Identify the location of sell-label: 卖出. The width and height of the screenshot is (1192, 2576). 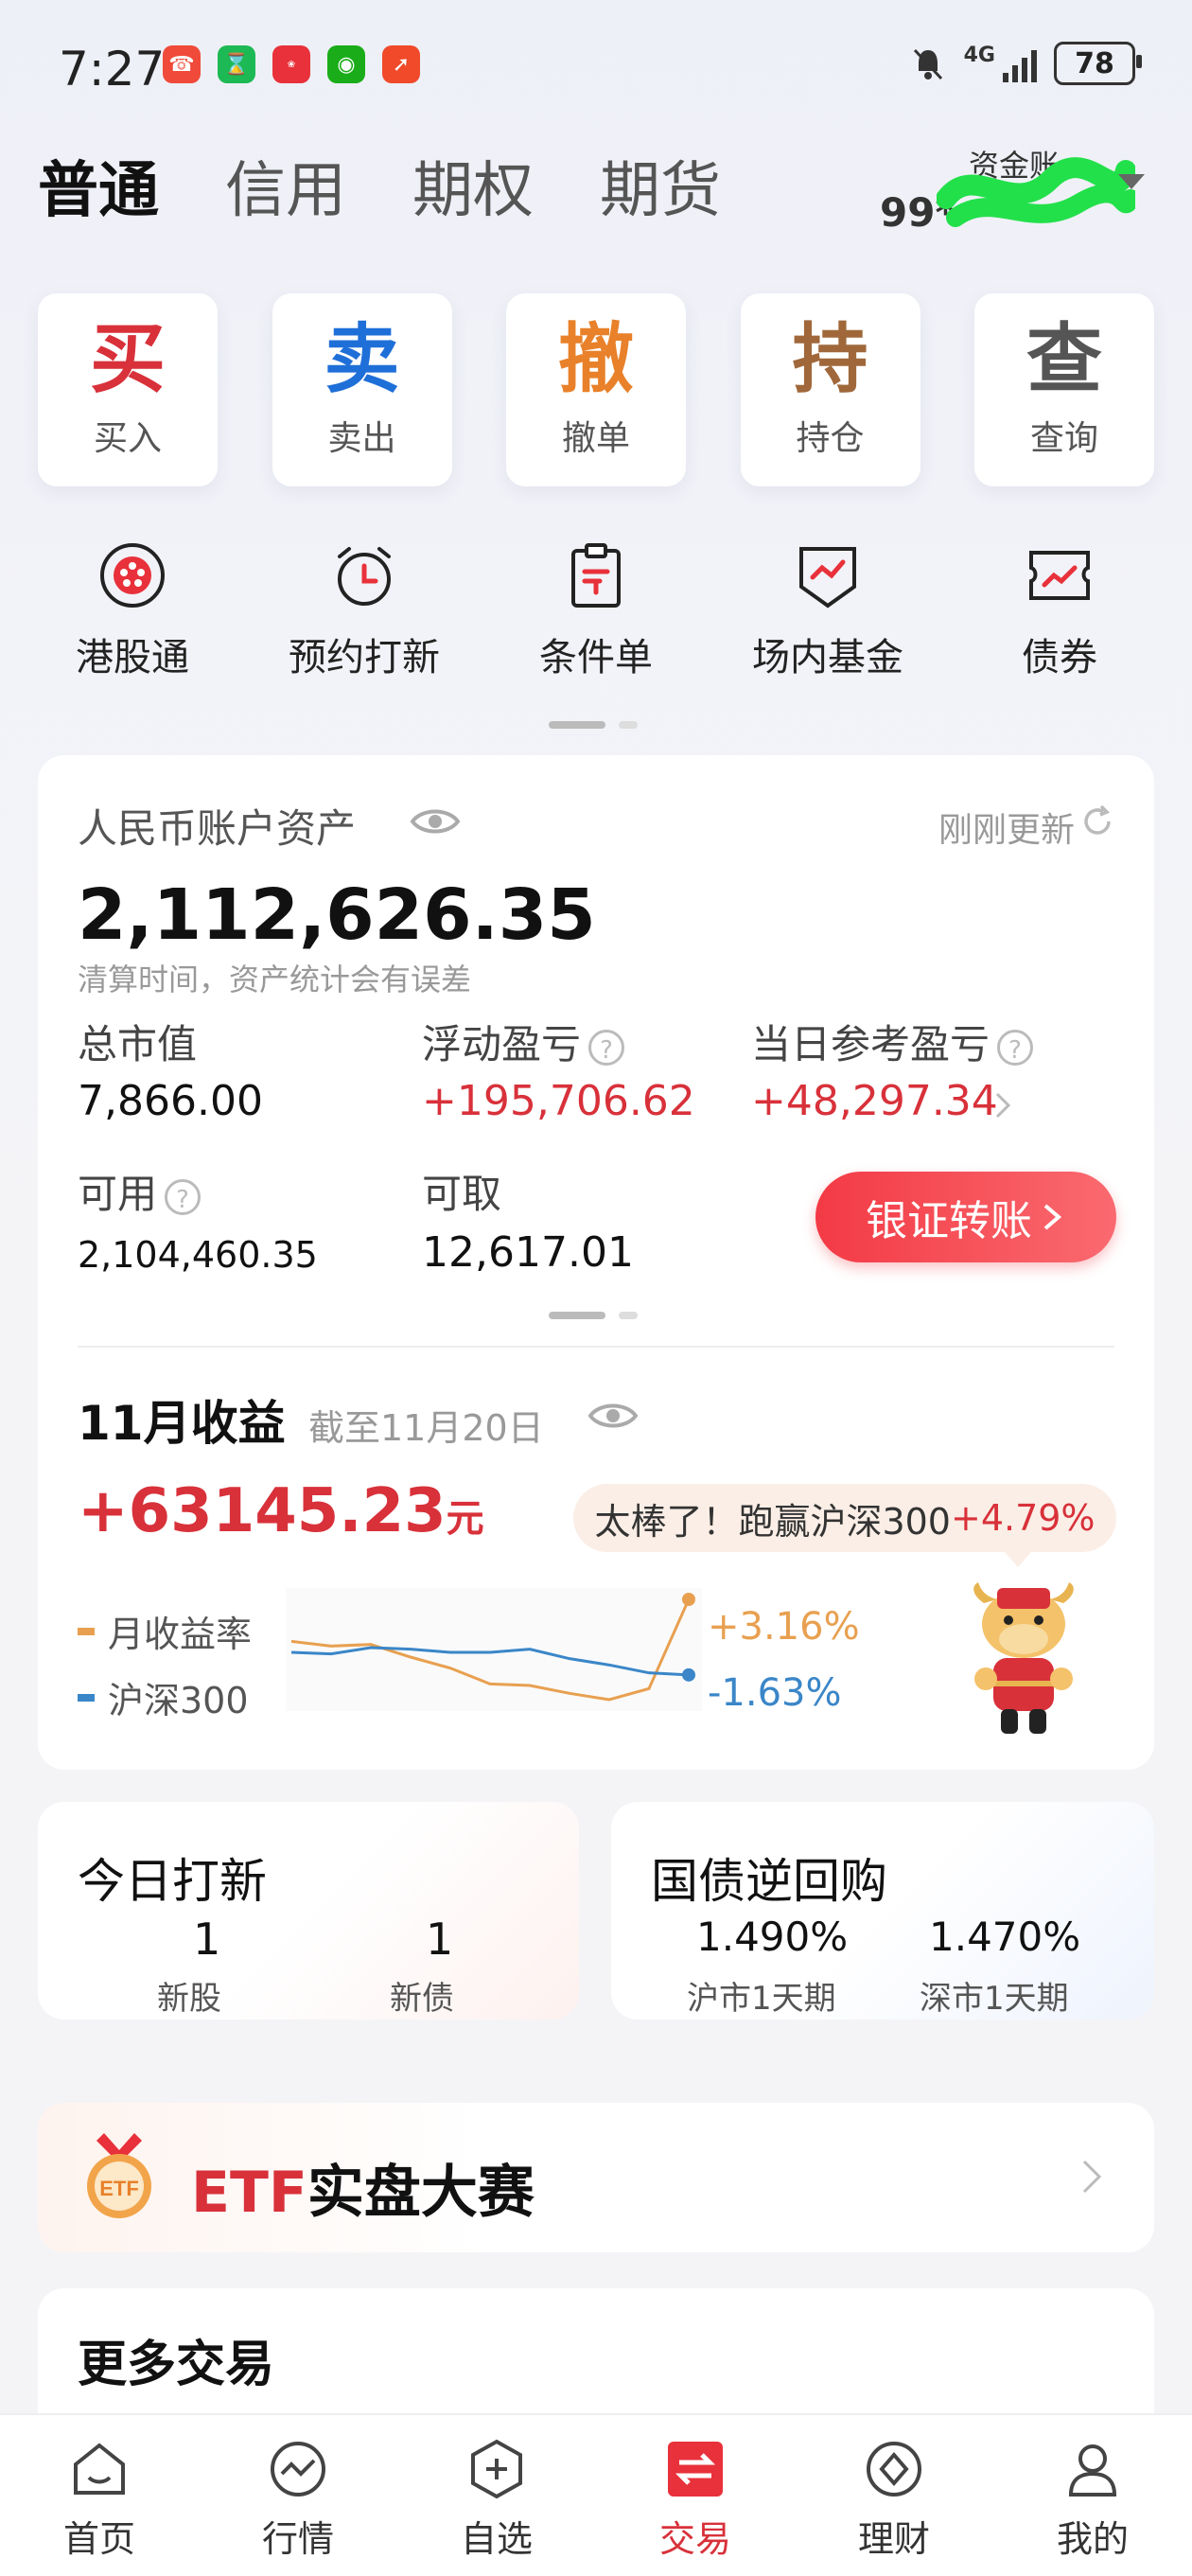
(361, 435).